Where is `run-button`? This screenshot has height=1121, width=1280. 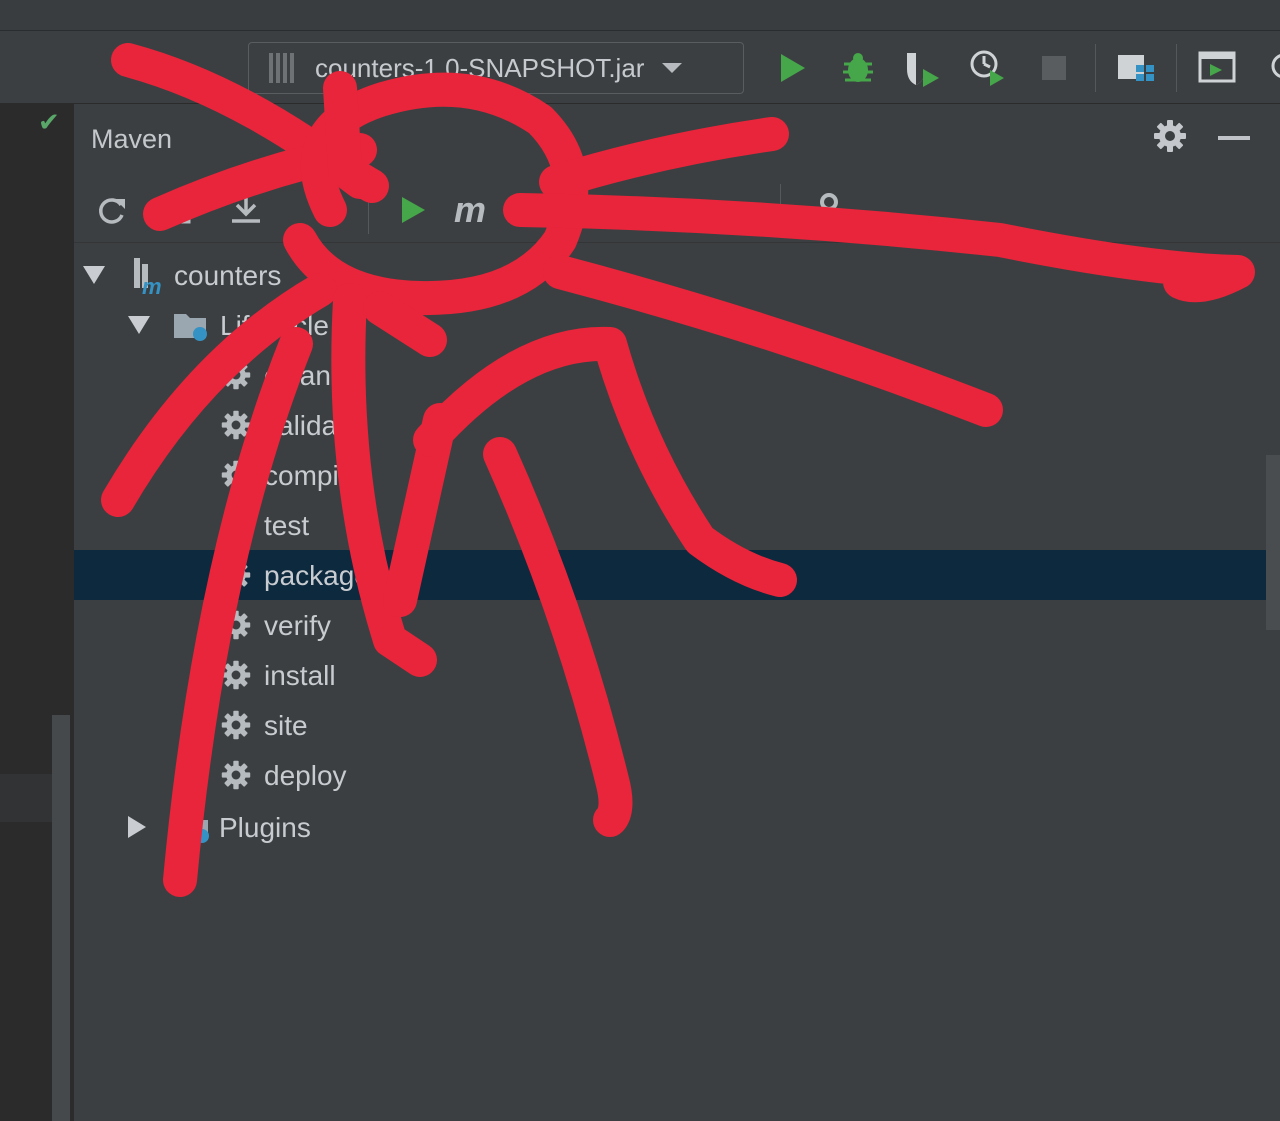
run-button is located at coordinates (792, 68).